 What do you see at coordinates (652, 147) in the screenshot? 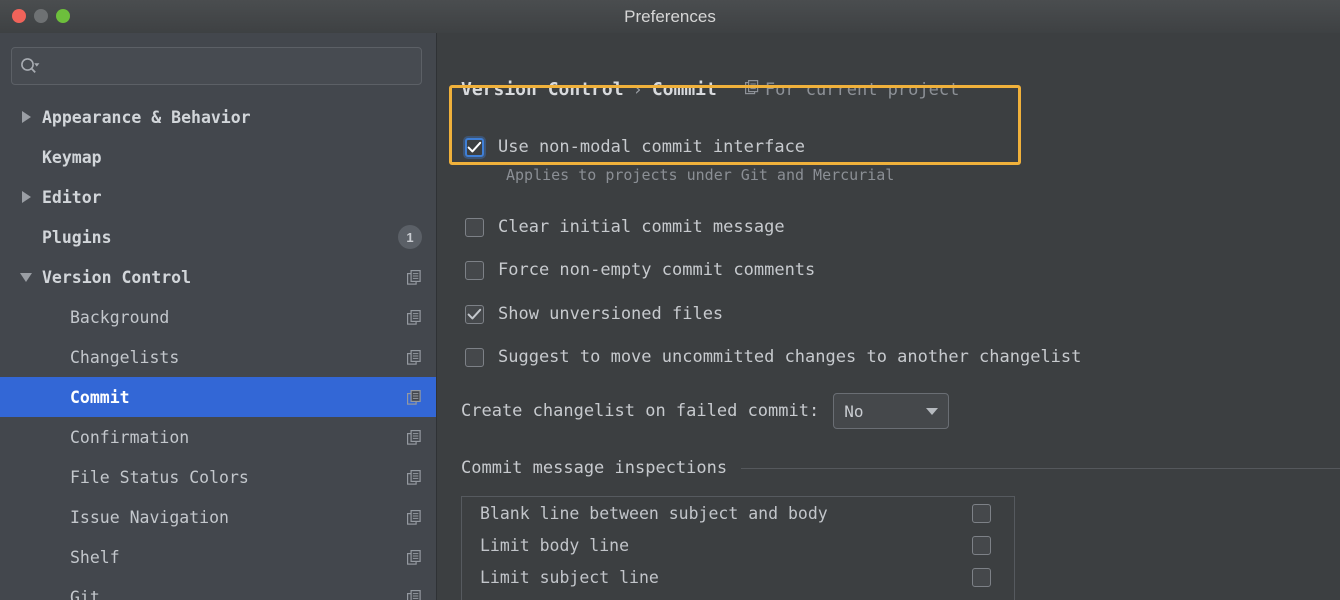
I see `checkbox-label: Use non-modal commit interface` at bounding box center [652, 147].